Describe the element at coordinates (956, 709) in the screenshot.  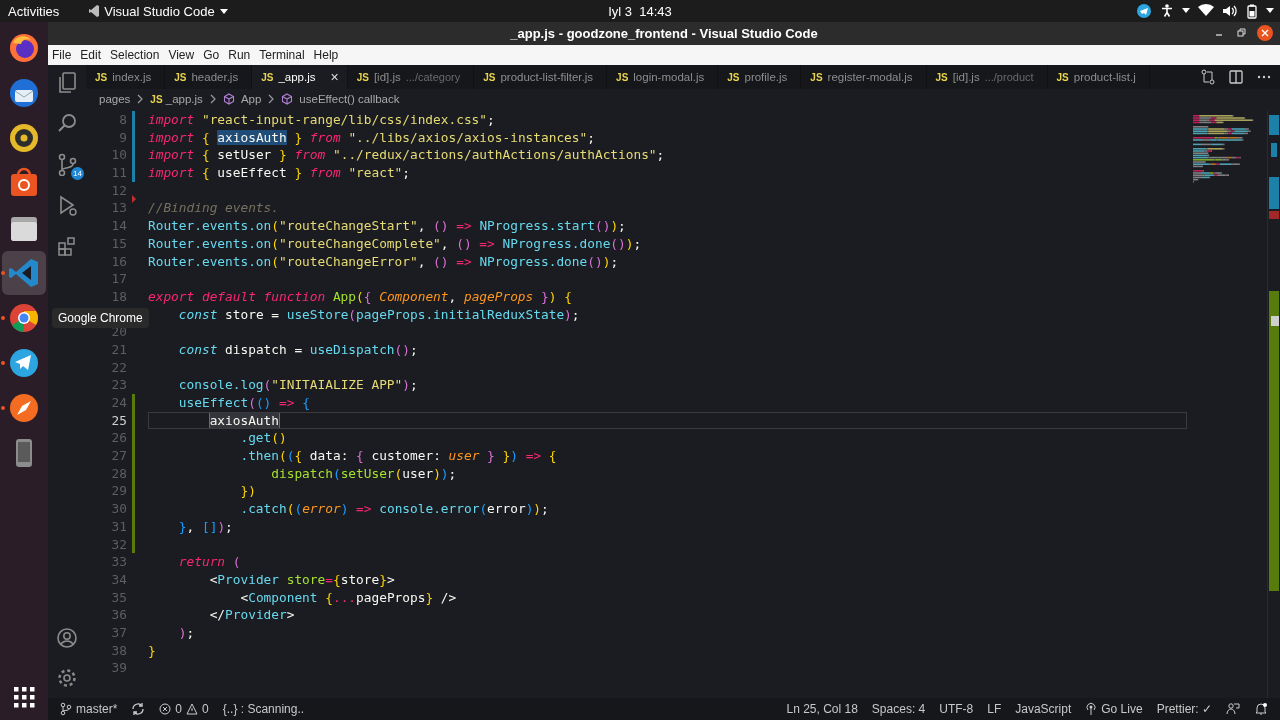
I see `status-item: UTF-8` at that location.